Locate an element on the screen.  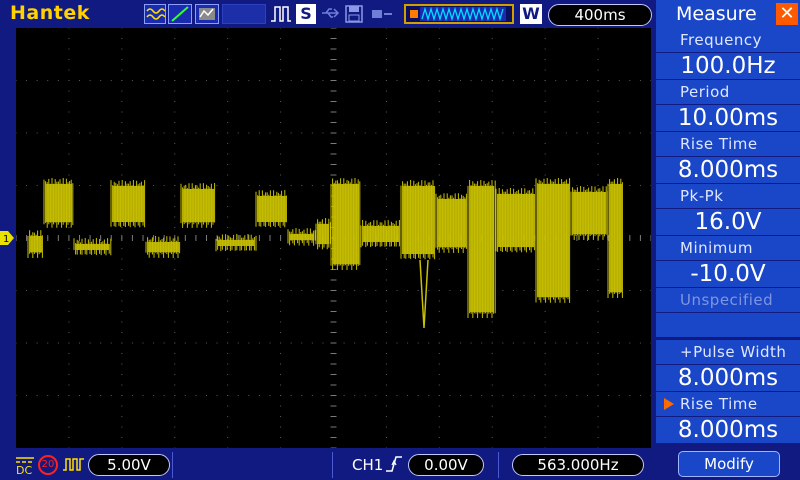
measure-value-rise-time: 8.000ms is located at coordinates (728, 170).